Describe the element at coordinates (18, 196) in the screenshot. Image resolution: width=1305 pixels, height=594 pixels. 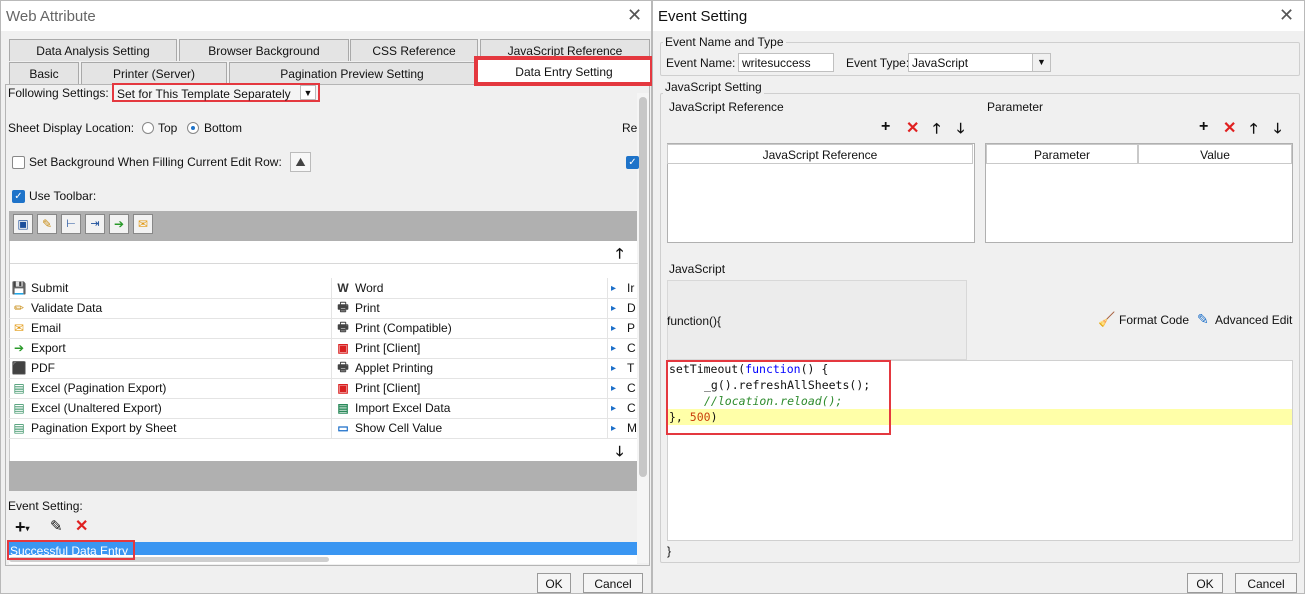
I see `use-toolbar-checkbox: ✓` at that location.